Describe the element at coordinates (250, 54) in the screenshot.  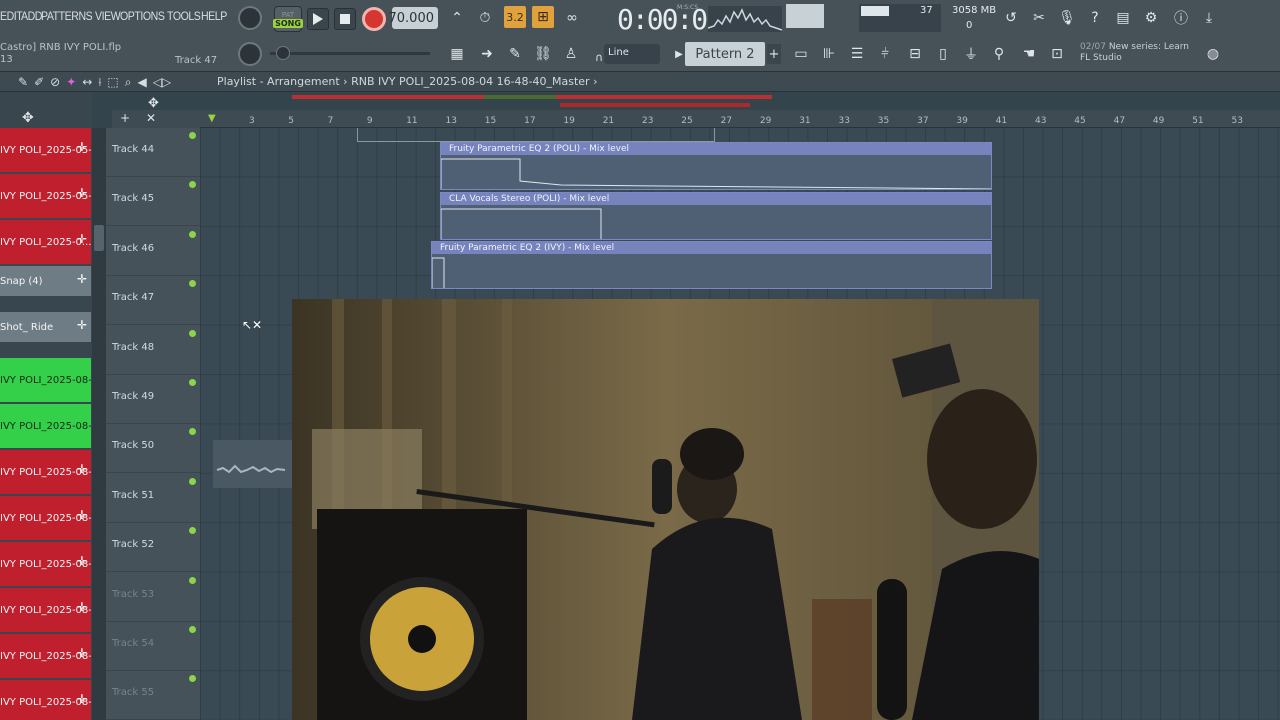
I see `master-pitch-knob` at that location.